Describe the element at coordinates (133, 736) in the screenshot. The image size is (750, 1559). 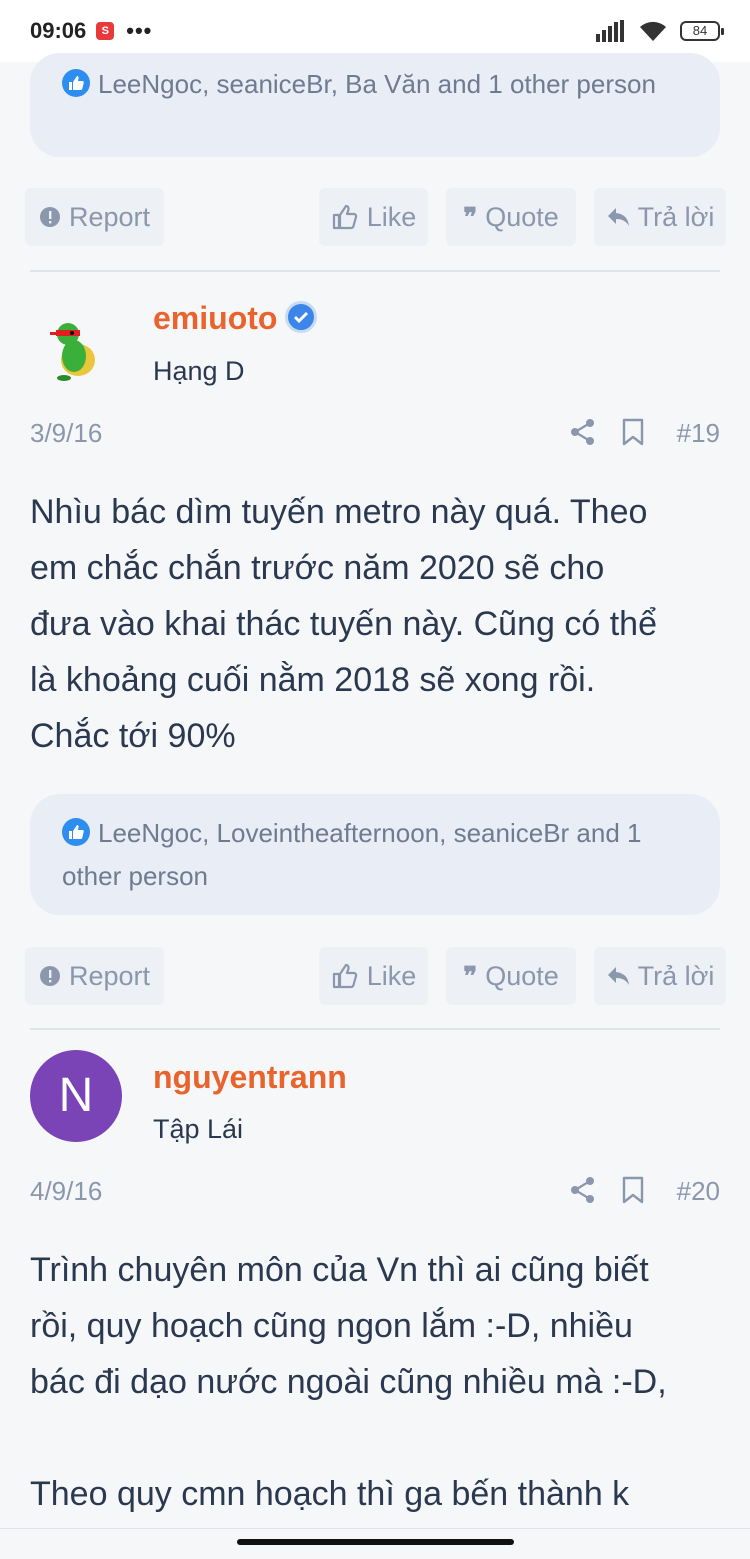
I see `post-line: Chắc tới 90%` at that location.